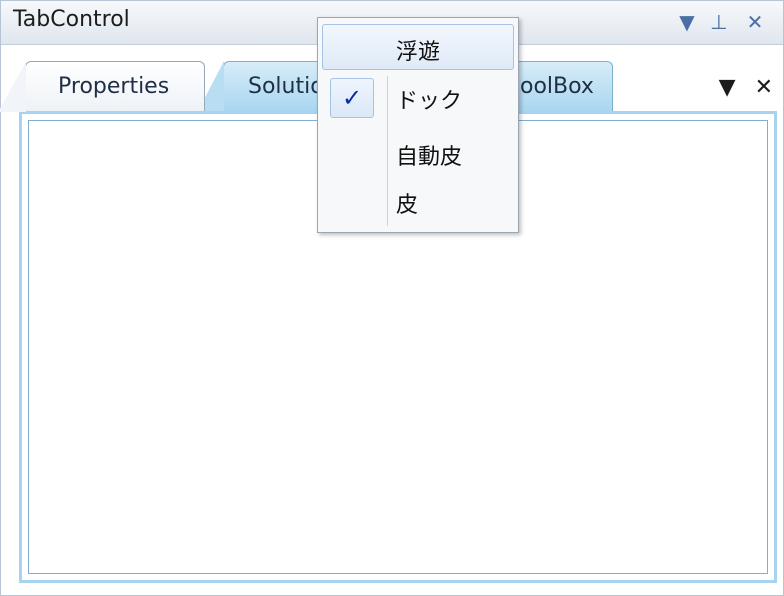  I want to click on menu-item-dock: ✓ ドック, so click(418, 97).